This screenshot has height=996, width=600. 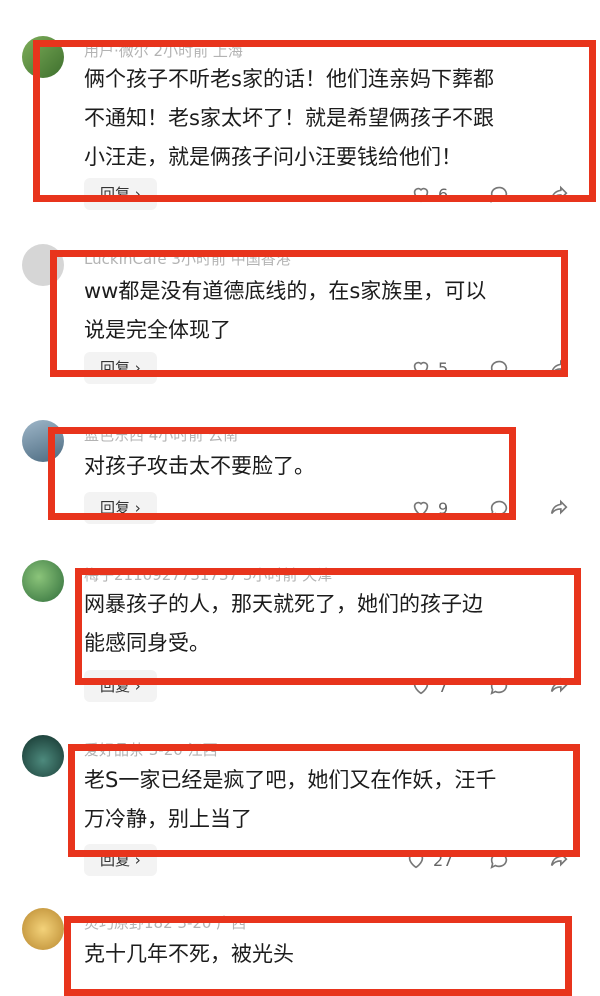 I want to click on comment-text: ww都是没有道德底线的，在s家族里，可以 说是完全体现了, so click(x=285, y=311).